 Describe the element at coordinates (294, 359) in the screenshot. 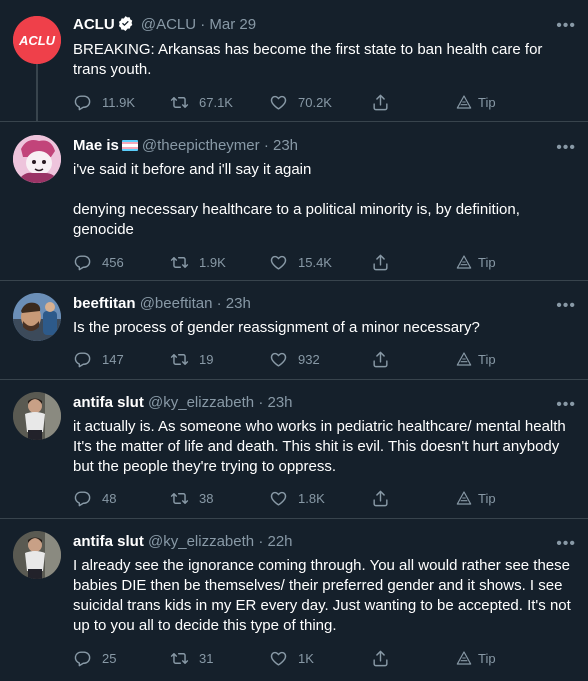

I see `like-button: 932` at that location.